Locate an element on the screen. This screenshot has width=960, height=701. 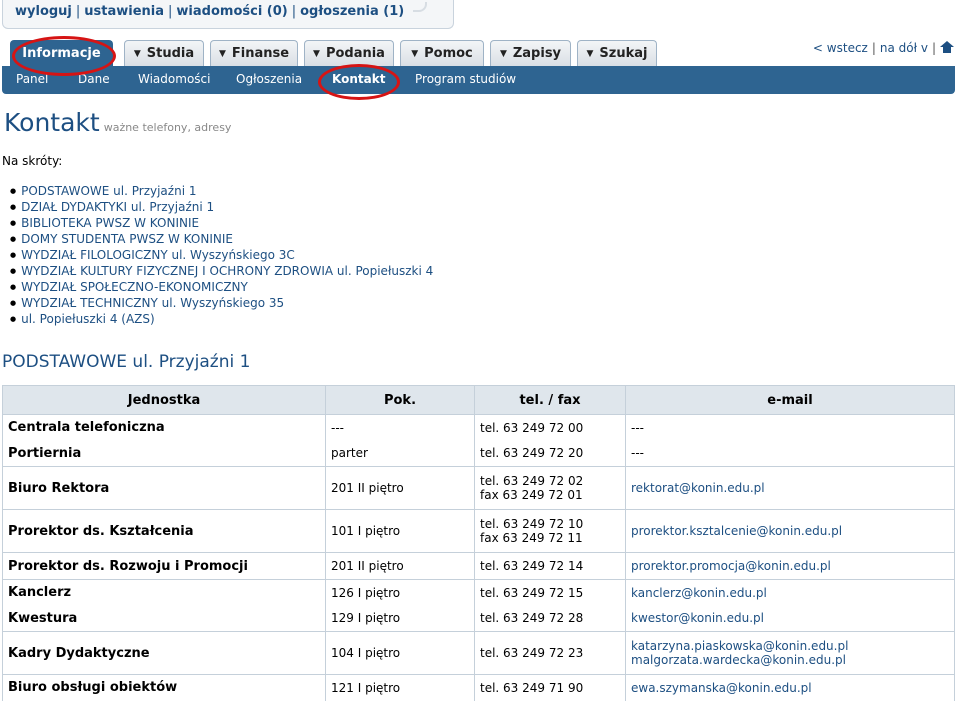
settings-link: ustawienia is located at coordinates (124, 11).